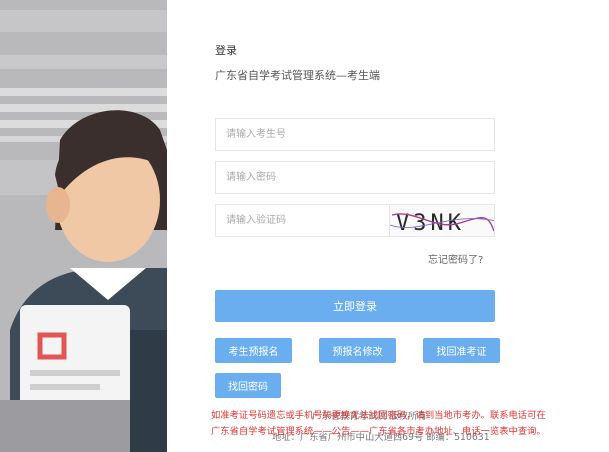 This screenshot has width=609, height=452. I want to click on exam-number-field, so click(355, 134).